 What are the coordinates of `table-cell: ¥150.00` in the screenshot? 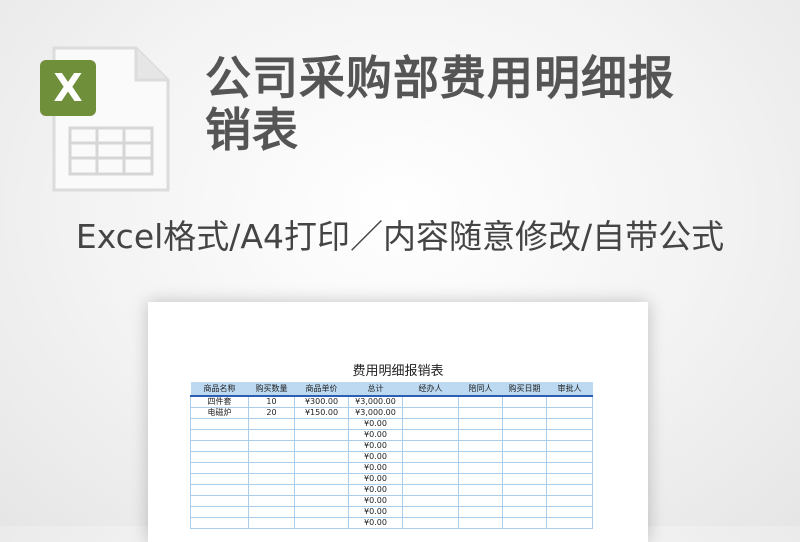 It's located at (321, 413).